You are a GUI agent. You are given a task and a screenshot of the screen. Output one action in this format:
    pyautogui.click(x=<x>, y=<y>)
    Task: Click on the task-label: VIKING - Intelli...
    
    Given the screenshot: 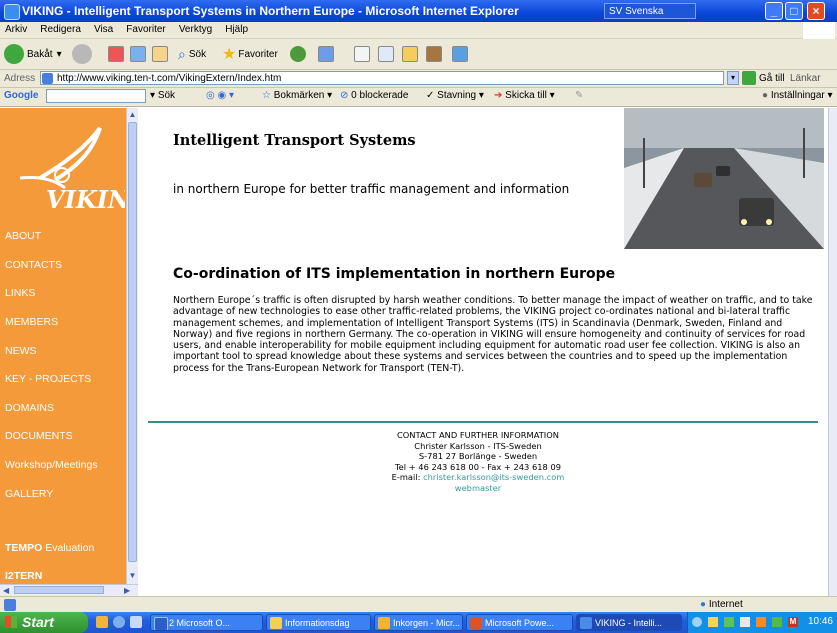 What is the action you would take?
    pyautogui.click(x=629, y=623)
    